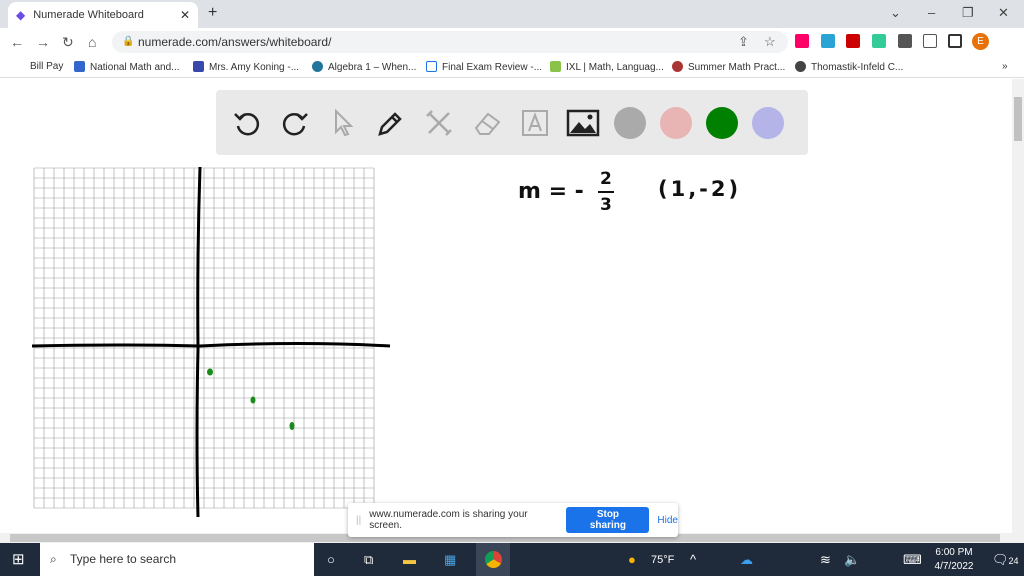 The image size is (1024, 576). I want to click on undo-icon, so click(247, 123).